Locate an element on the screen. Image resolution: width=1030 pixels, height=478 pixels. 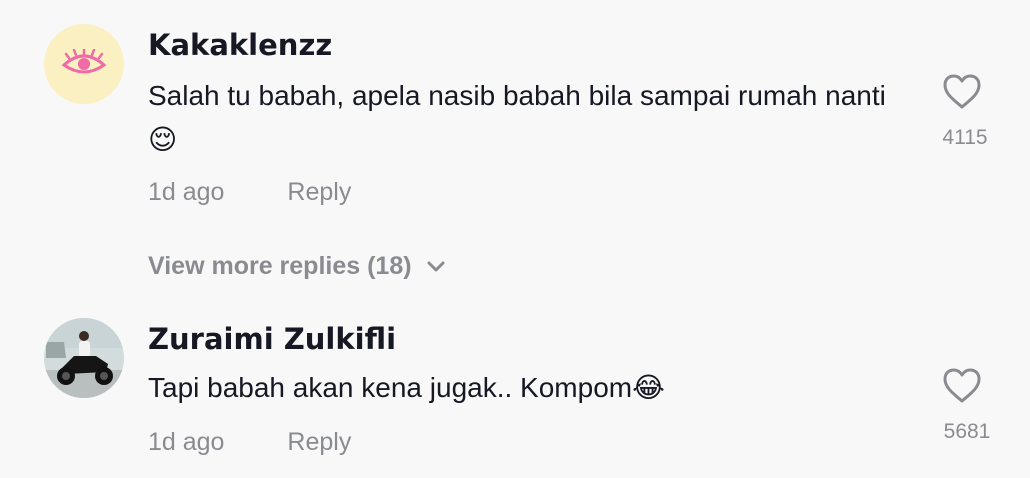
motorcycle-rider-photo is located at coordinates (84, 358).